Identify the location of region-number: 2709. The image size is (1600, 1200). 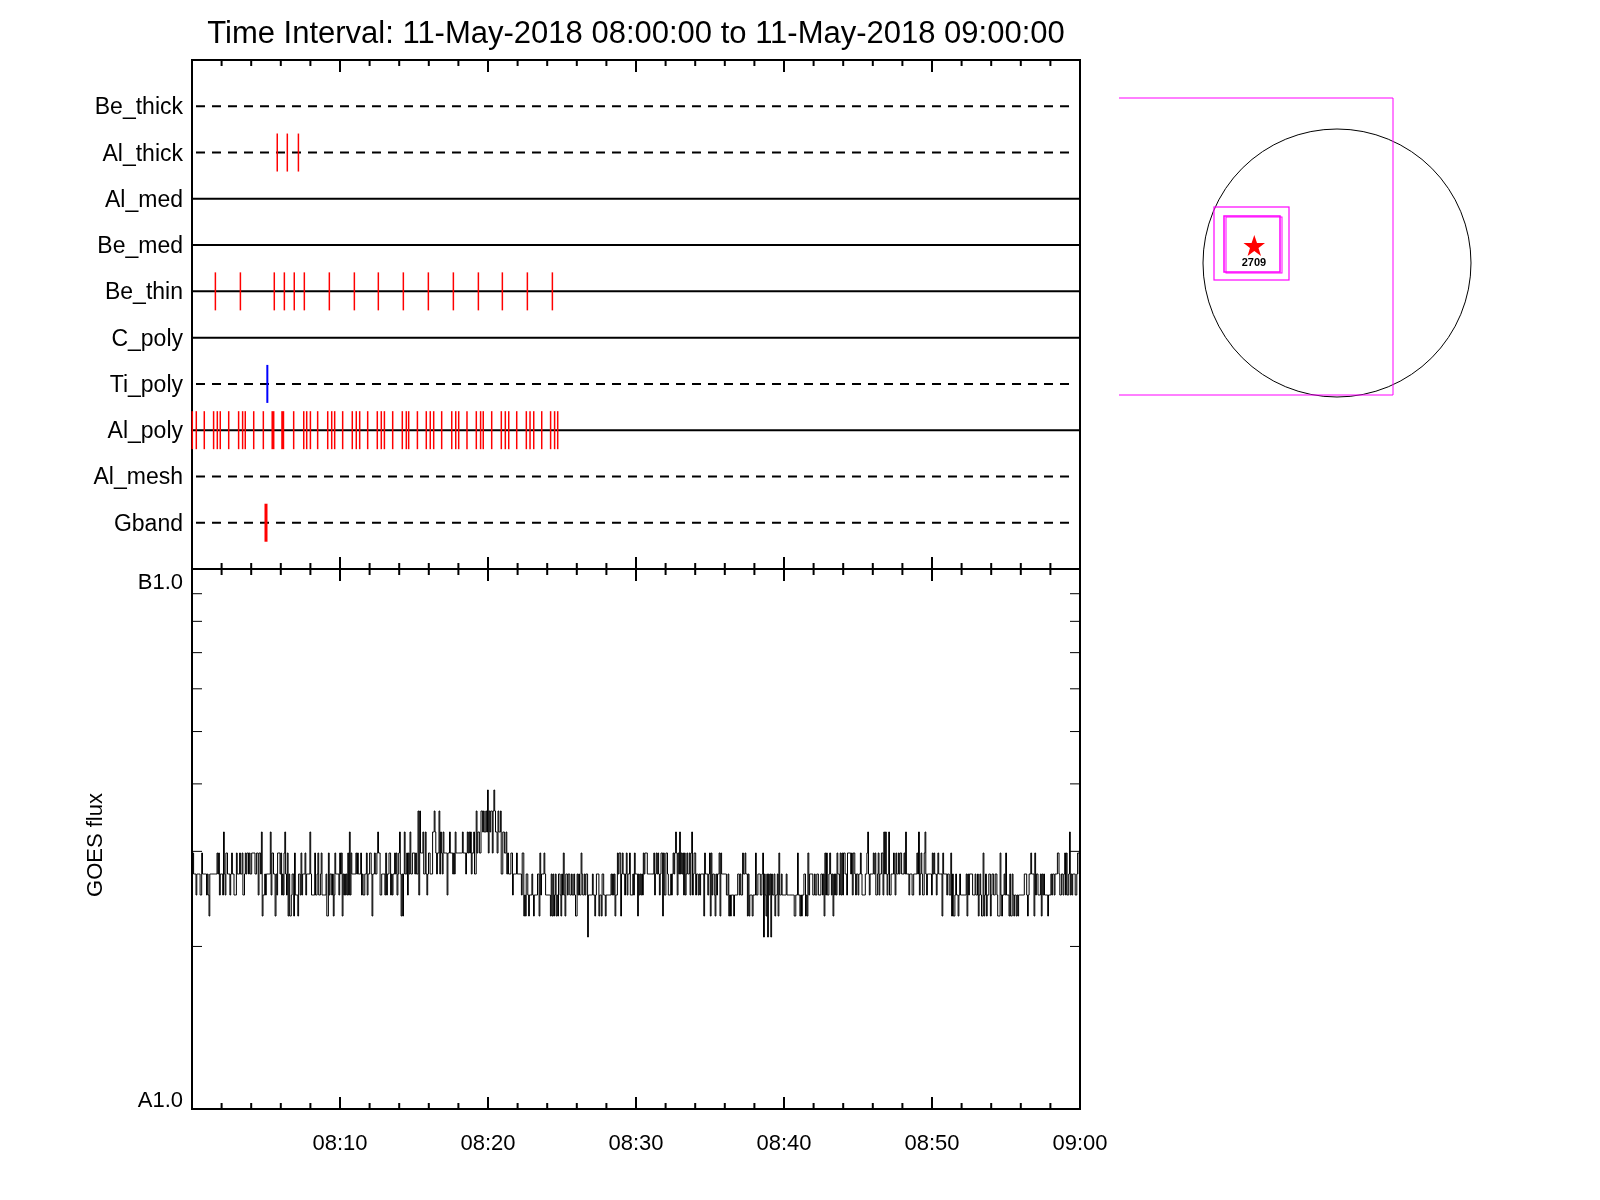
(1254, 262).